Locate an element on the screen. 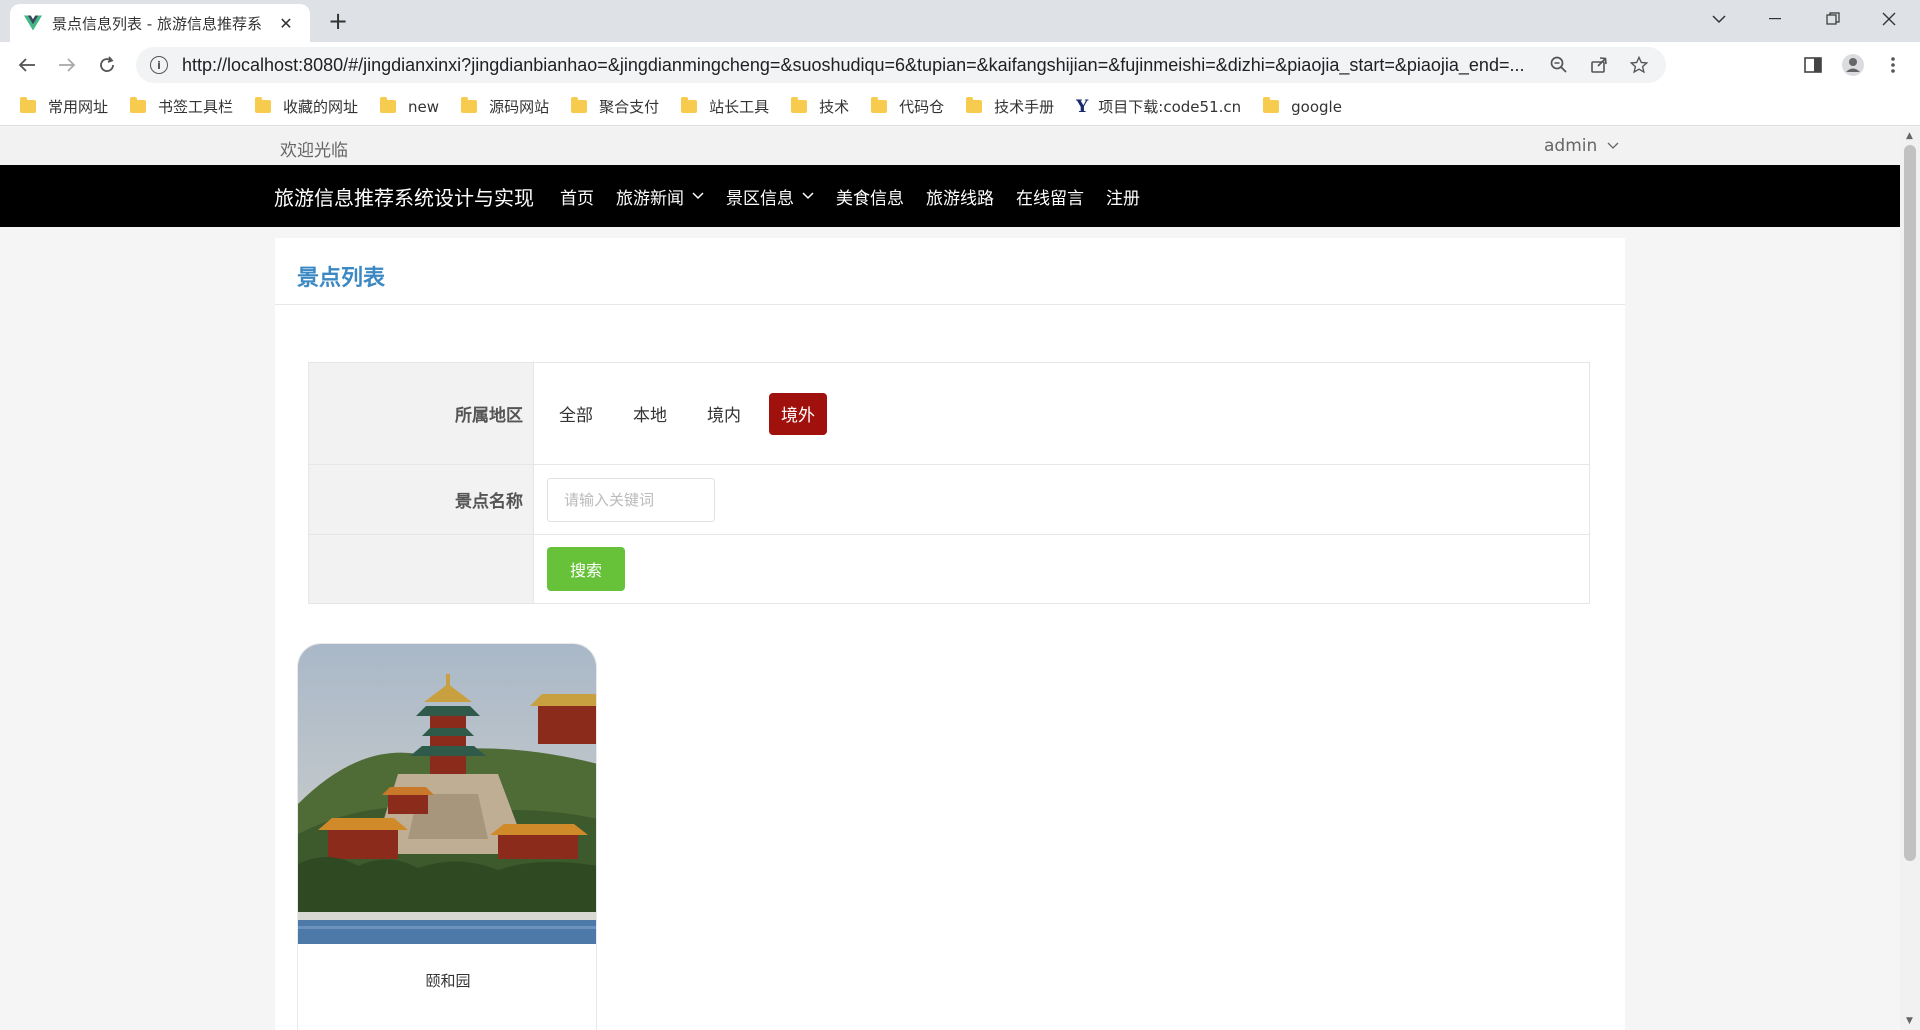  nav-menu: 首页 旅游新闻 景区信息 美食信息 旅游线路 在线留言 注册 is located at coordinates (861, 196).